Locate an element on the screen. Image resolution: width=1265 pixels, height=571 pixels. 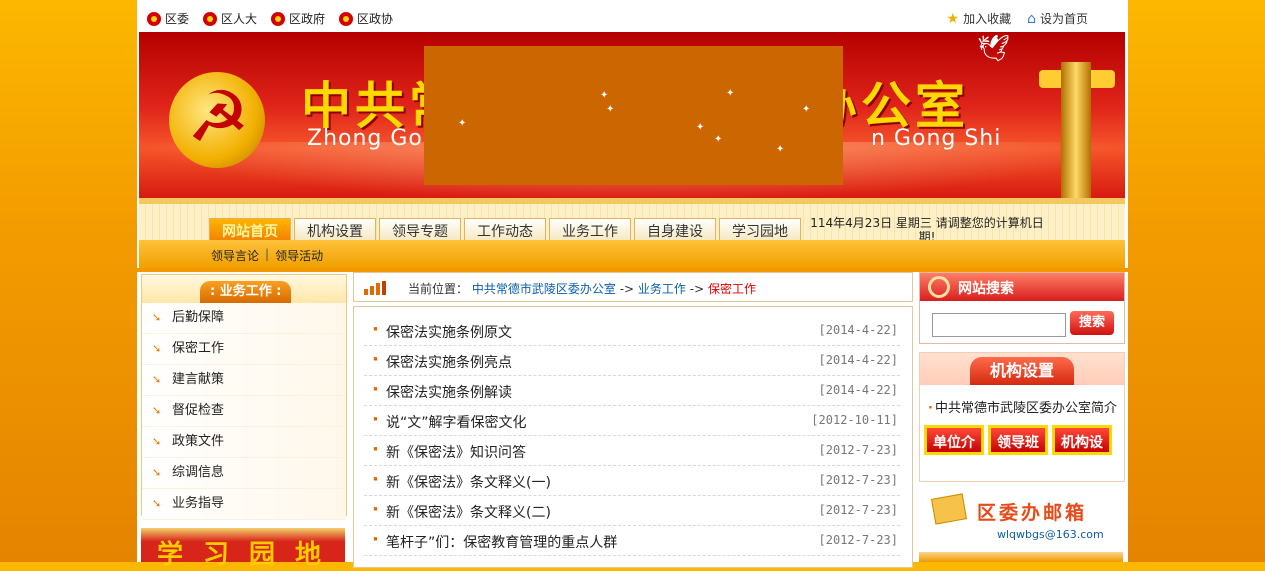
set-homepage-link: ⌂ 设为首页 is located at coordinates (1057, 18).